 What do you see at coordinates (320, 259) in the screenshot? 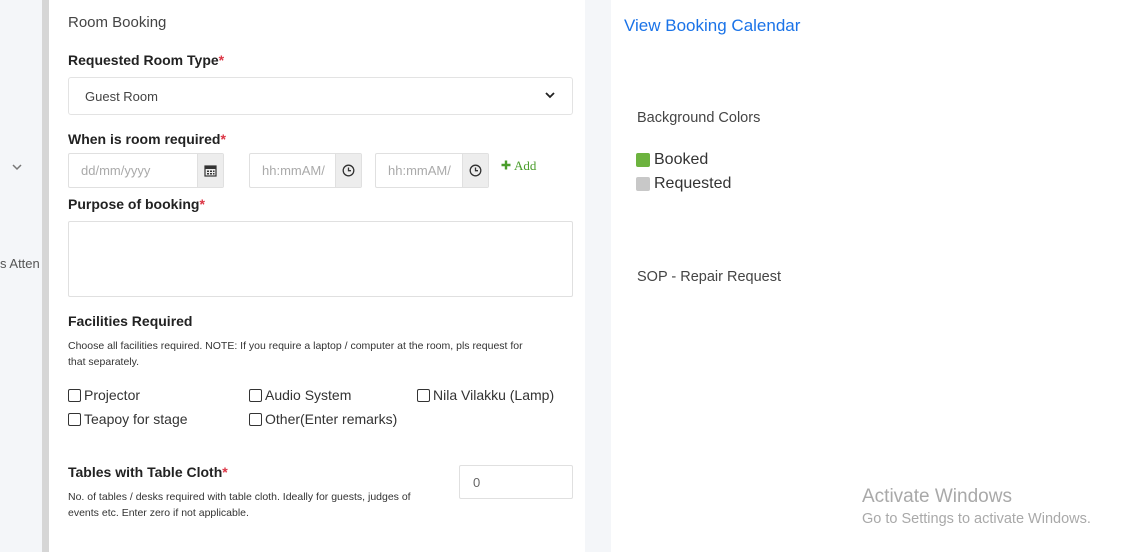
I see `purpose-textarea` at bounding box center [320, 259].